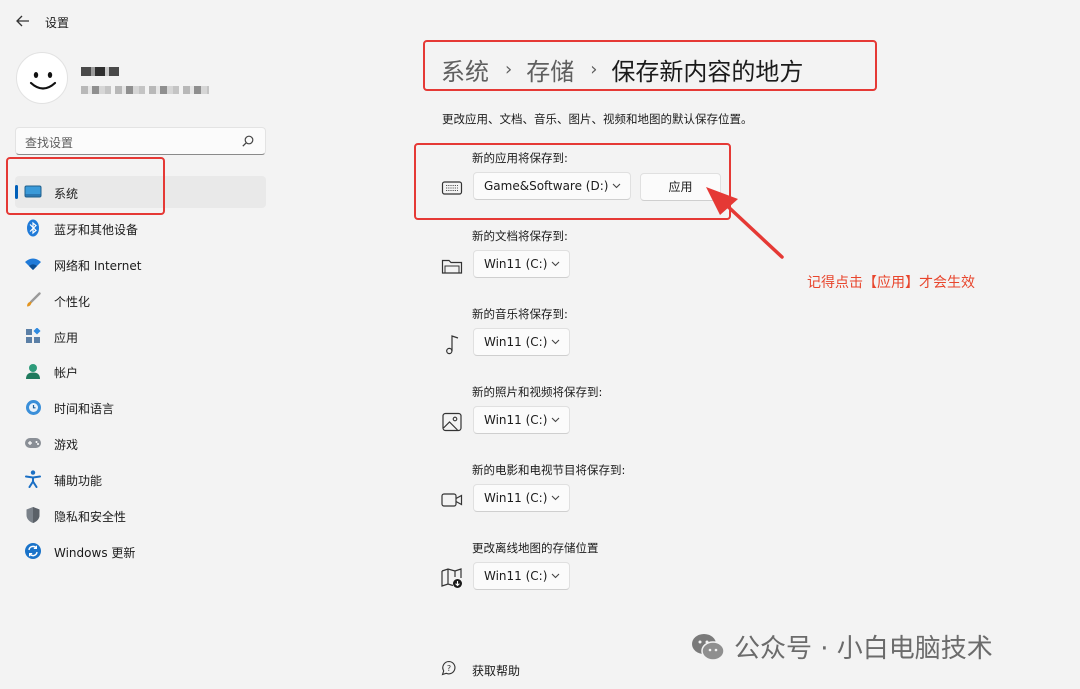 The image size is (1080, 689). I want to click on smiley-face-icon, so click(43, 81).